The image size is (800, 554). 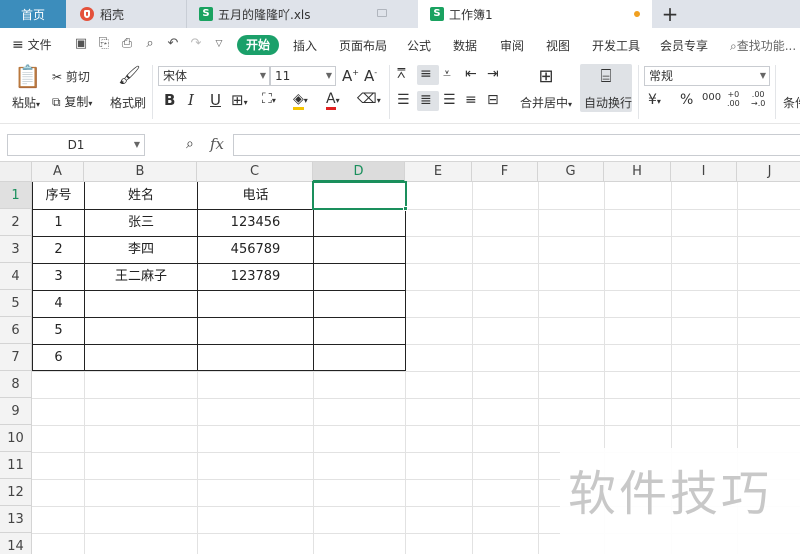 I want to click on new-tab-button: +, so click(x=670, y=14).